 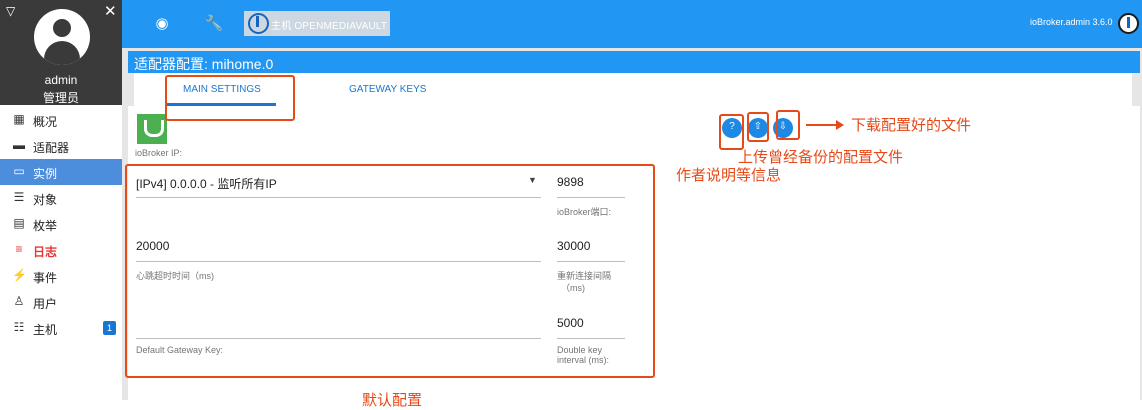 I want to click on user-role: 管理员, so click(x=60, y=98).